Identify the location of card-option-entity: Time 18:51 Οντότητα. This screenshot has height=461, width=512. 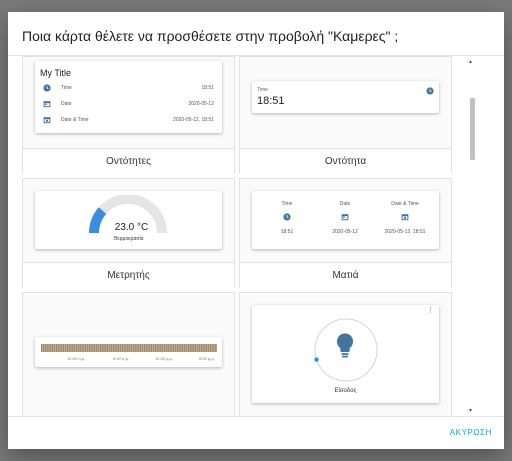
(345, 115).